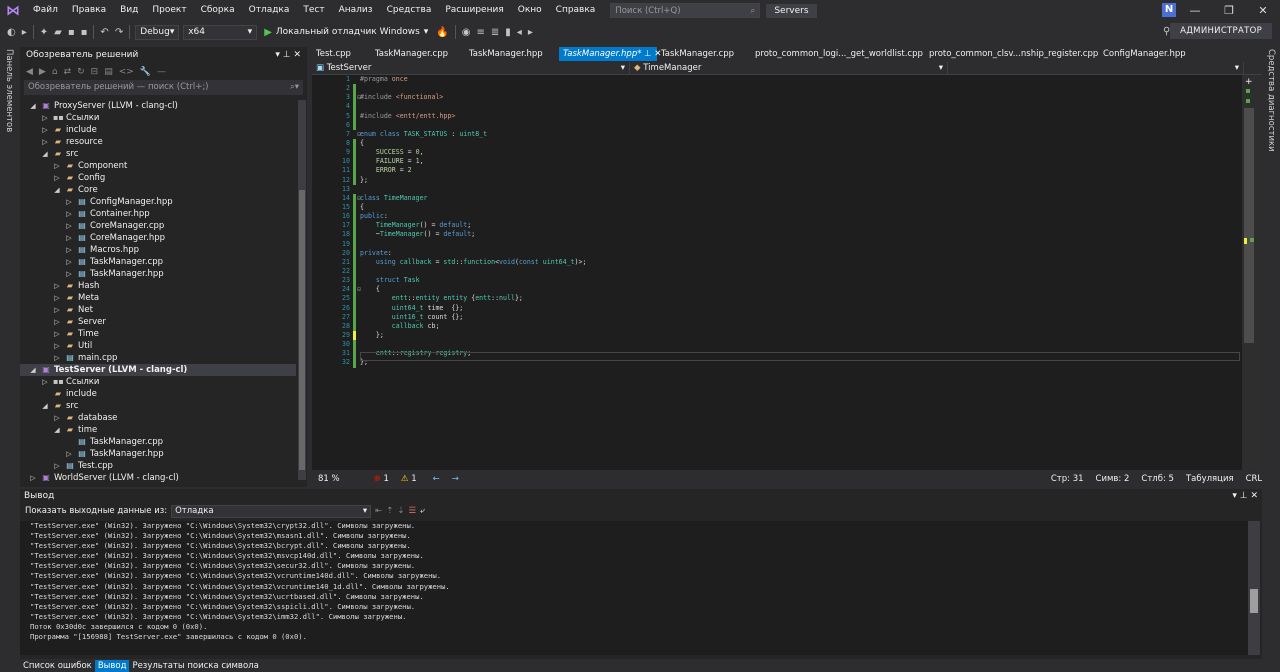  Describe the element at coordinates (777, 335) in the screenshot. I see `code-line: 29 };` at that location.